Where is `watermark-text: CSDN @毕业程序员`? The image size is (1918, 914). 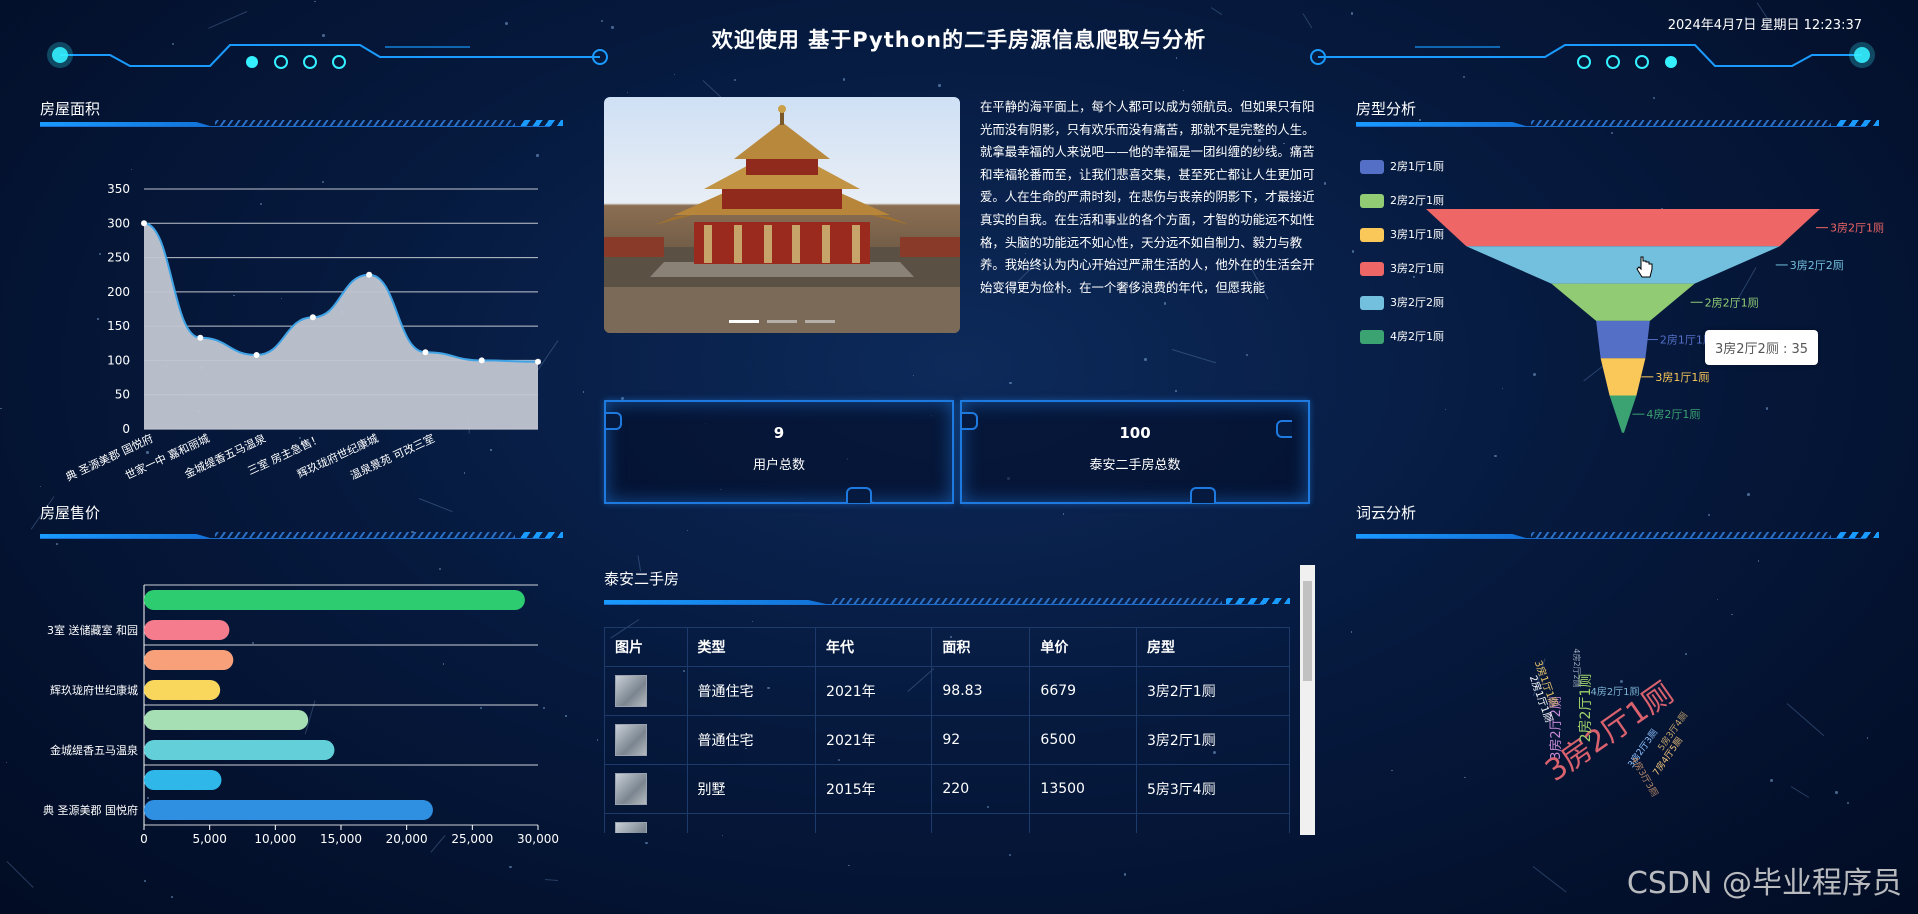 watermark-text: CSDN @毕业程序员 is located at coordinates (1764, 883).